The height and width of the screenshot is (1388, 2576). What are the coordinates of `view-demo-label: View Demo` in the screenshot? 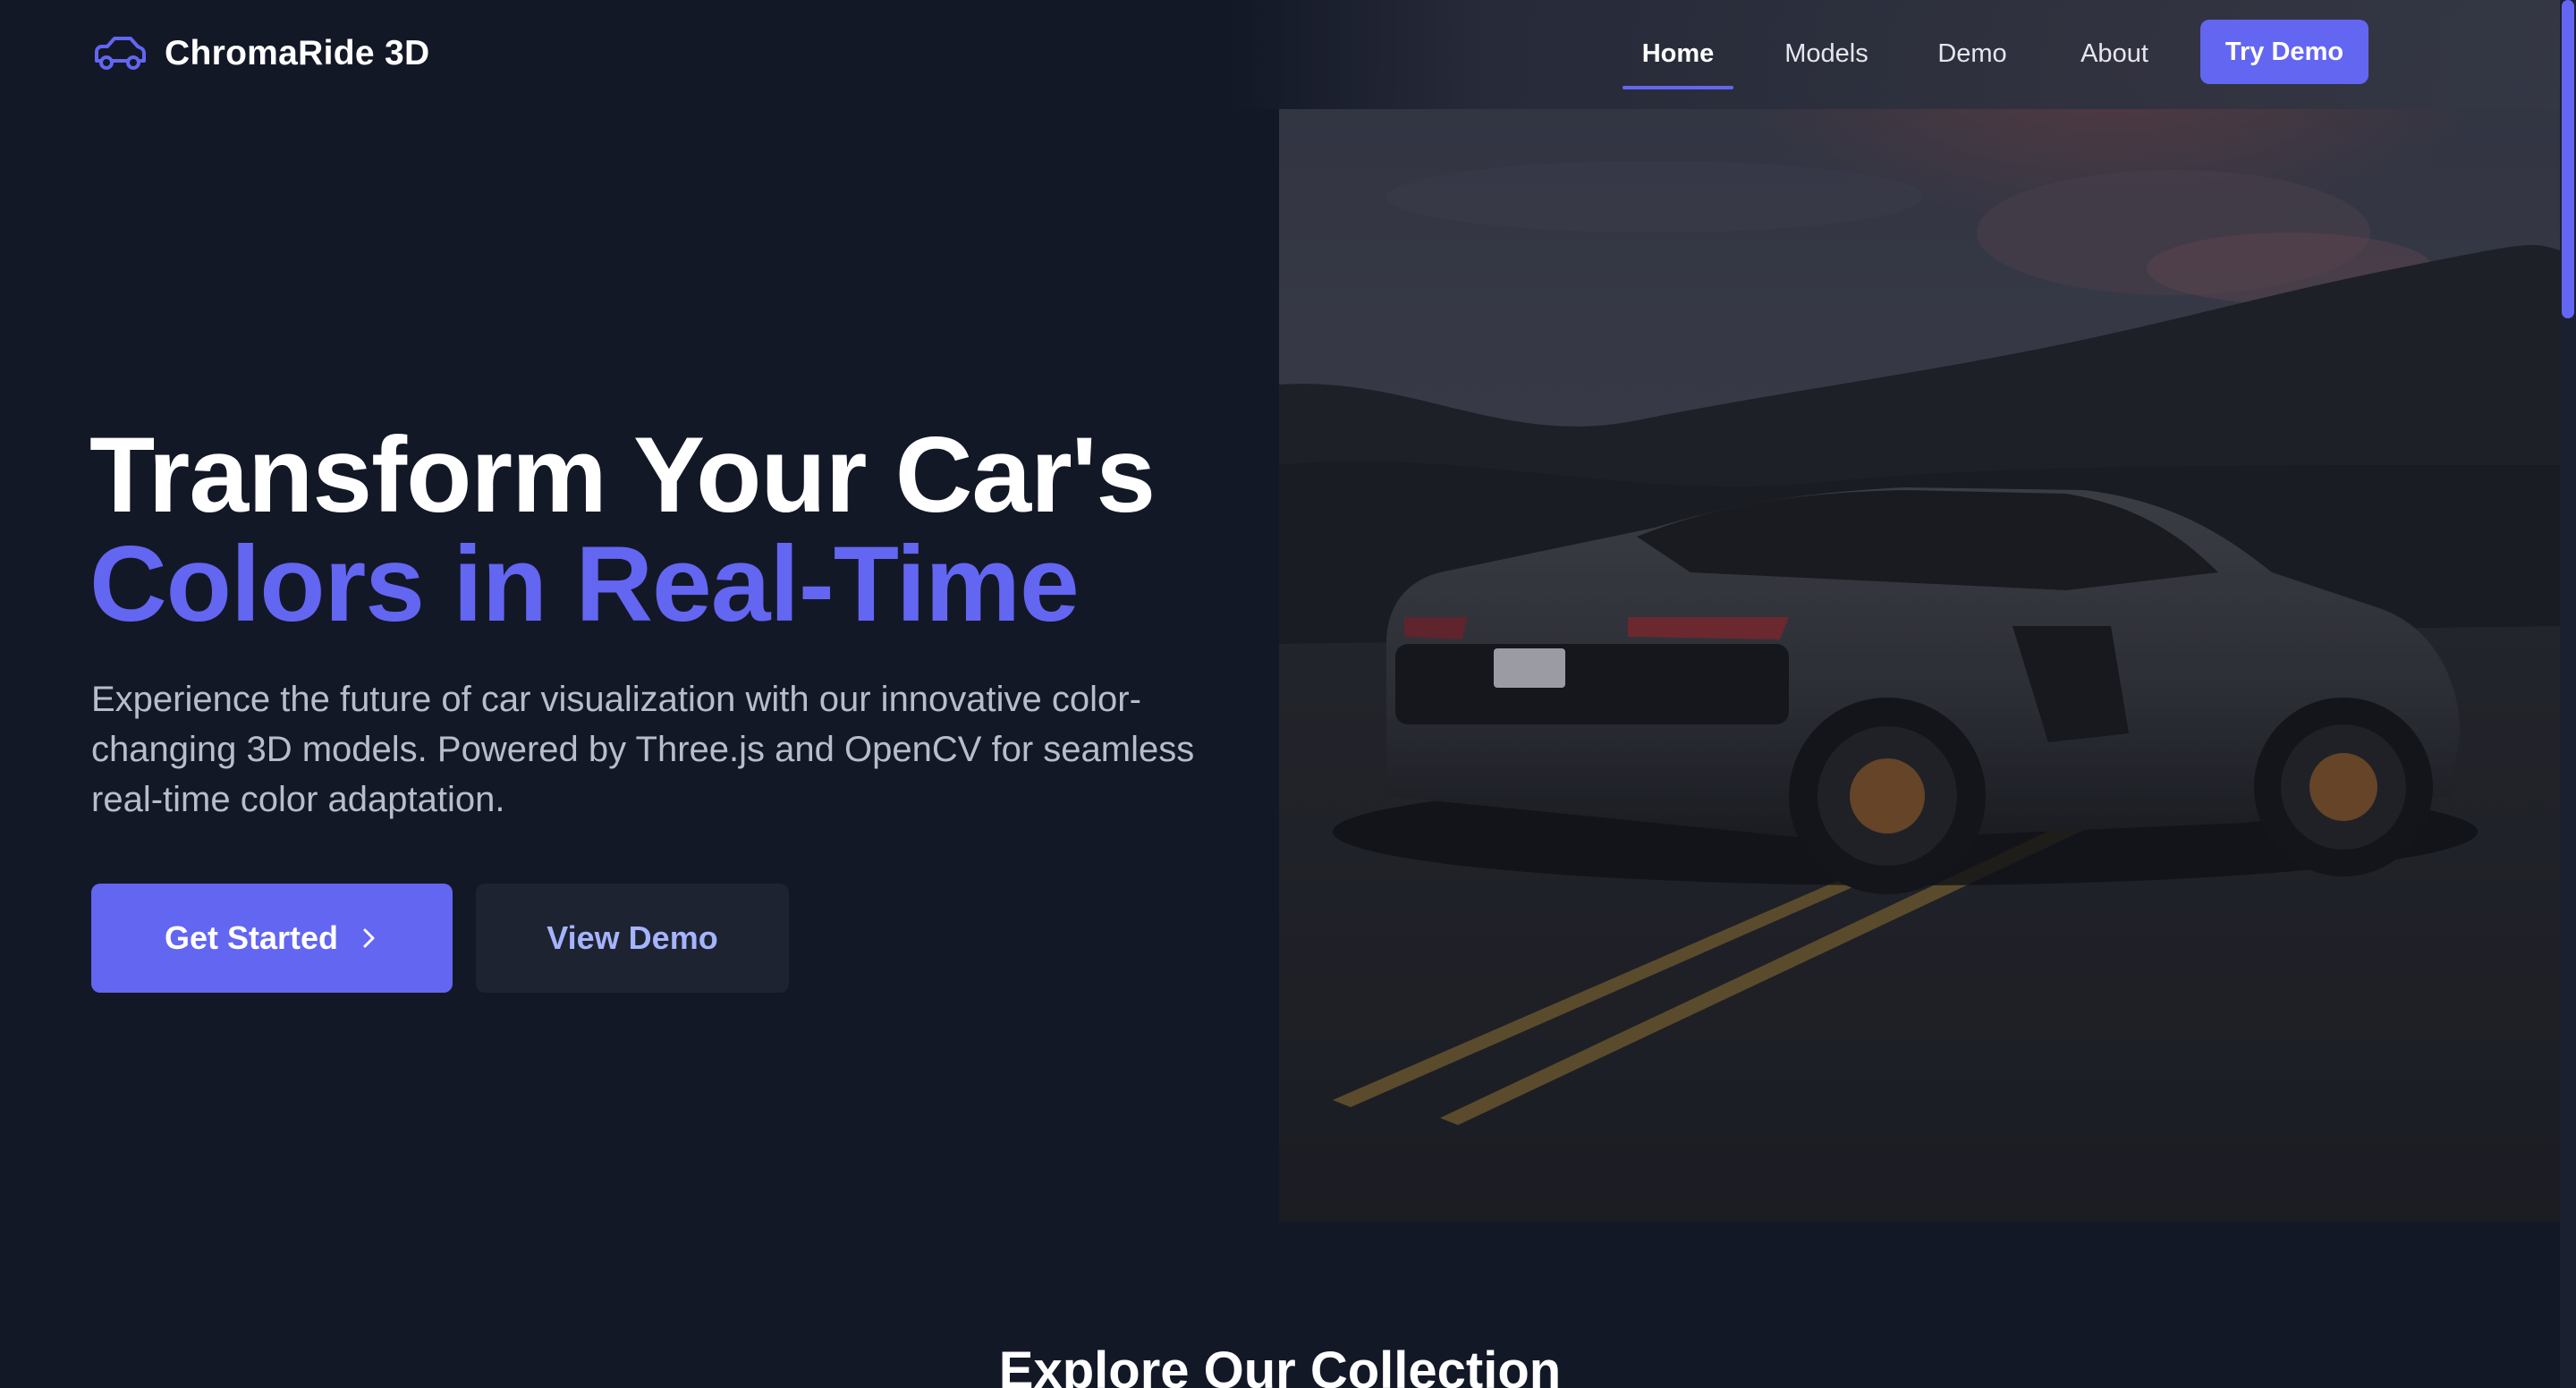 It's located at (632, 937).